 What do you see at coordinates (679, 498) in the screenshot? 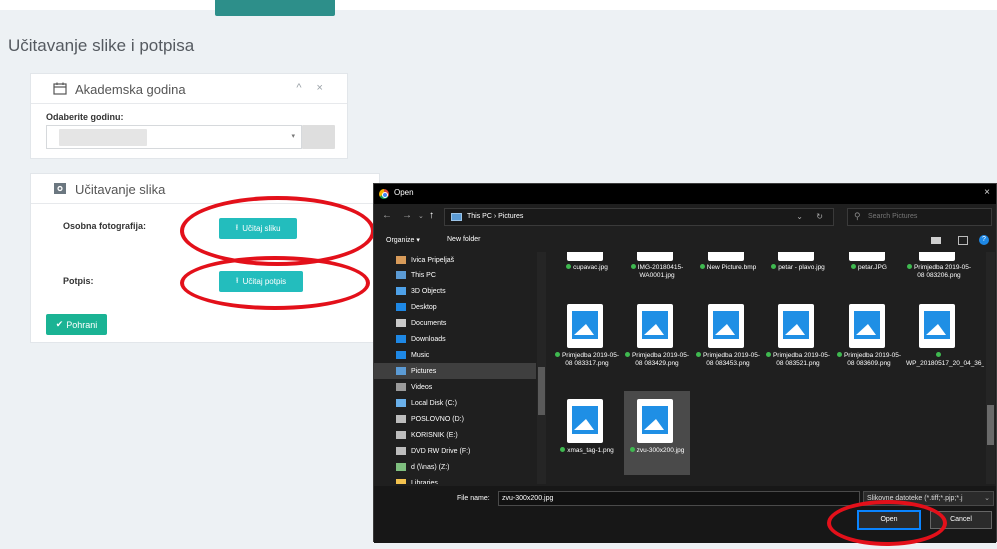
I see `file-name-input: zvu-300x200.jpg` at bounding box center [679, 498].